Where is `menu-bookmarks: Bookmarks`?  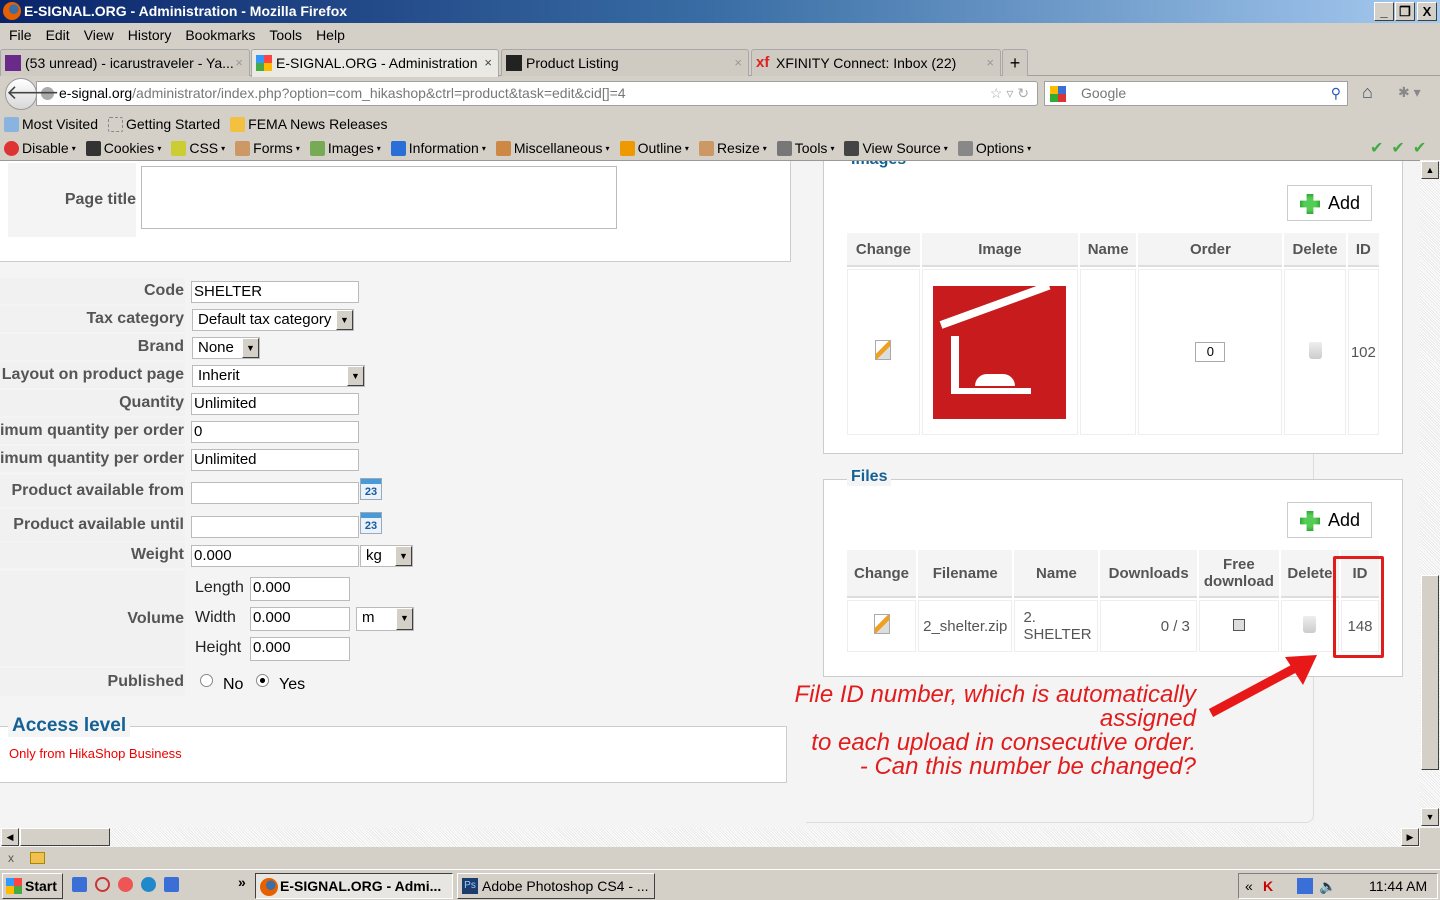 menu-bookmarks: Bookmarks is located at coordinates (220, 35).